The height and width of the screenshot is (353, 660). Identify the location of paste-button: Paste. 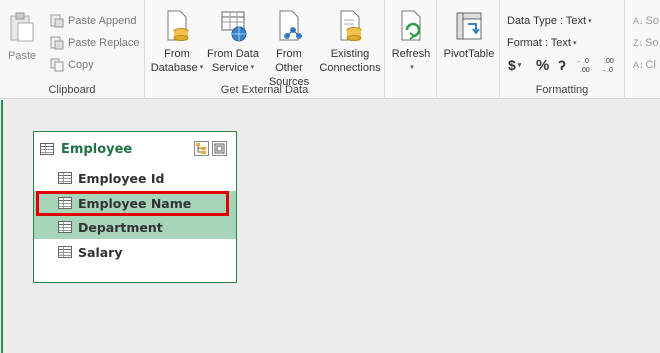
(22, 37).